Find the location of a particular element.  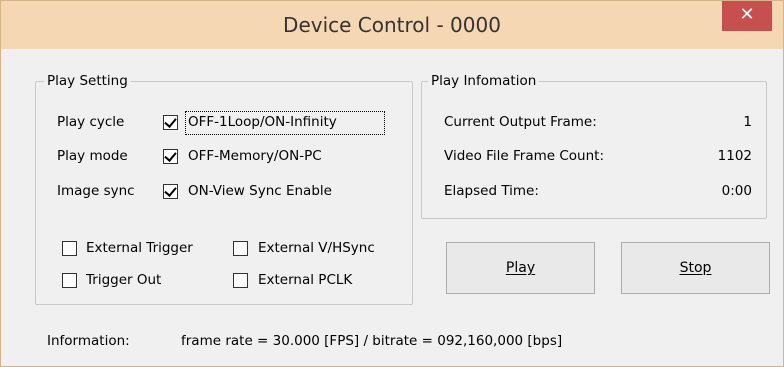

play-cycle-label: Play cycle is located at coordinates (91, 122).